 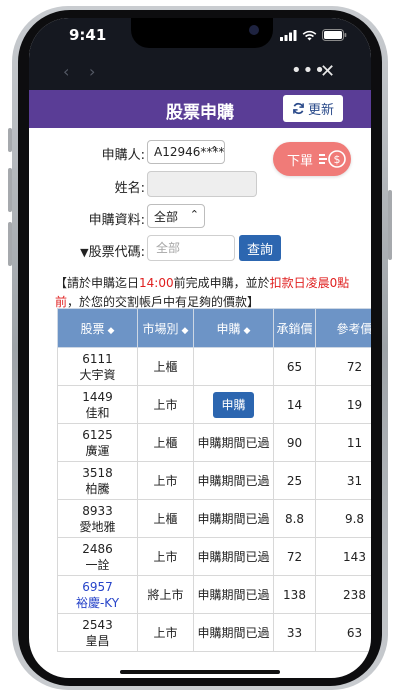 I want to click on table-row: 6111 大宇資 上櫃 65 72, so click(x=214, y=366).